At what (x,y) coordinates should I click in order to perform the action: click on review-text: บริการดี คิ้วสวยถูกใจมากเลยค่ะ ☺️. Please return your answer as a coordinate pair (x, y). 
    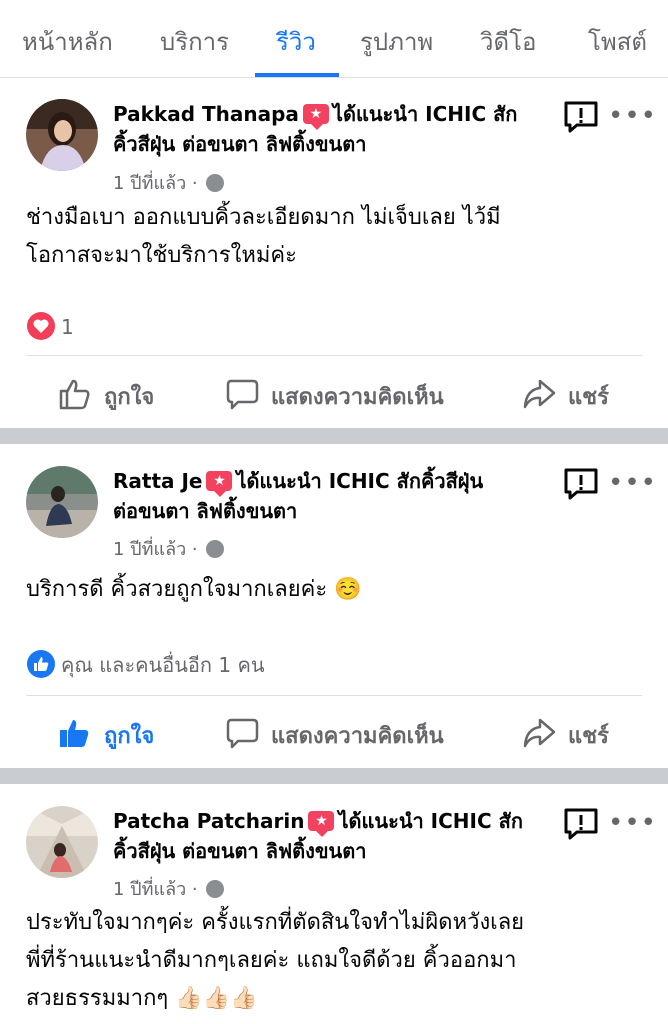
    Looking at the image, I should click on (336, 590).